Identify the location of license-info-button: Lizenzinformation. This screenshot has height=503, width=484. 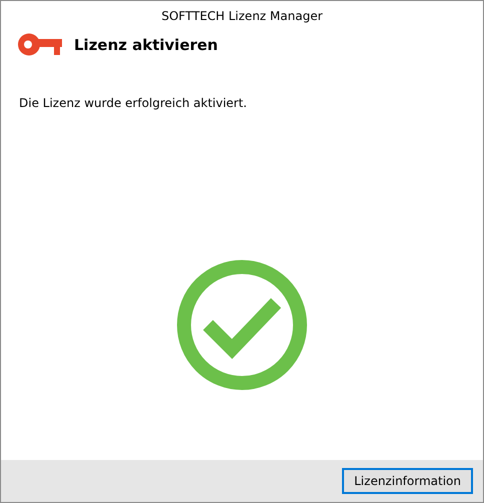
(407, 481).